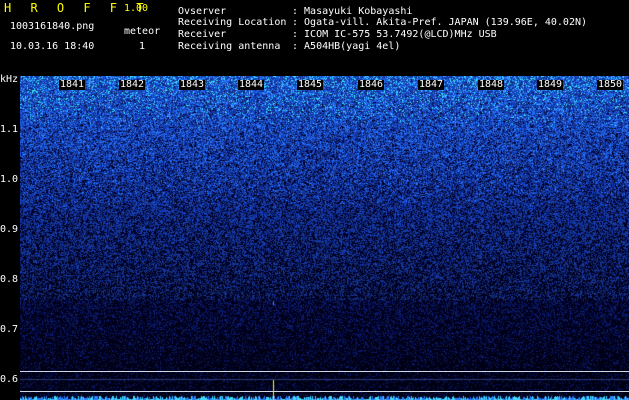 The width and height of the screenshot is (629, 400). I want to click on receiver-label: Receiver, so click(202, 34).